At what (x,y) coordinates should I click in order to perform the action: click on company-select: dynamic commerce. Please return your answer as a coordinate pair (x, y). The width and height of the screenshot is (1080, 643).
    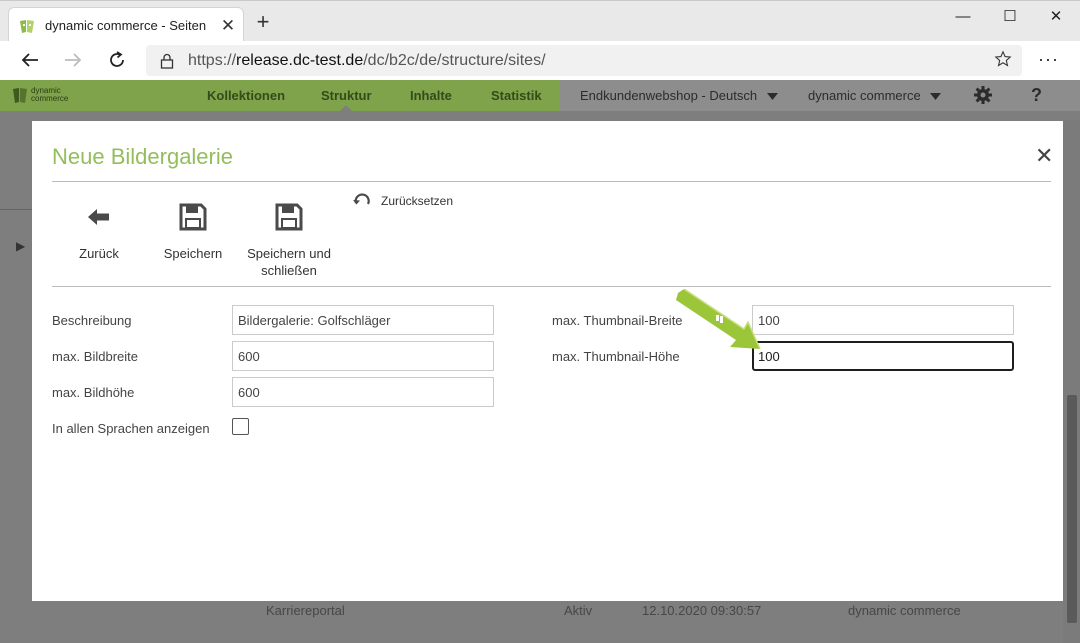
    Looking at the image, I should click on (875, 95).